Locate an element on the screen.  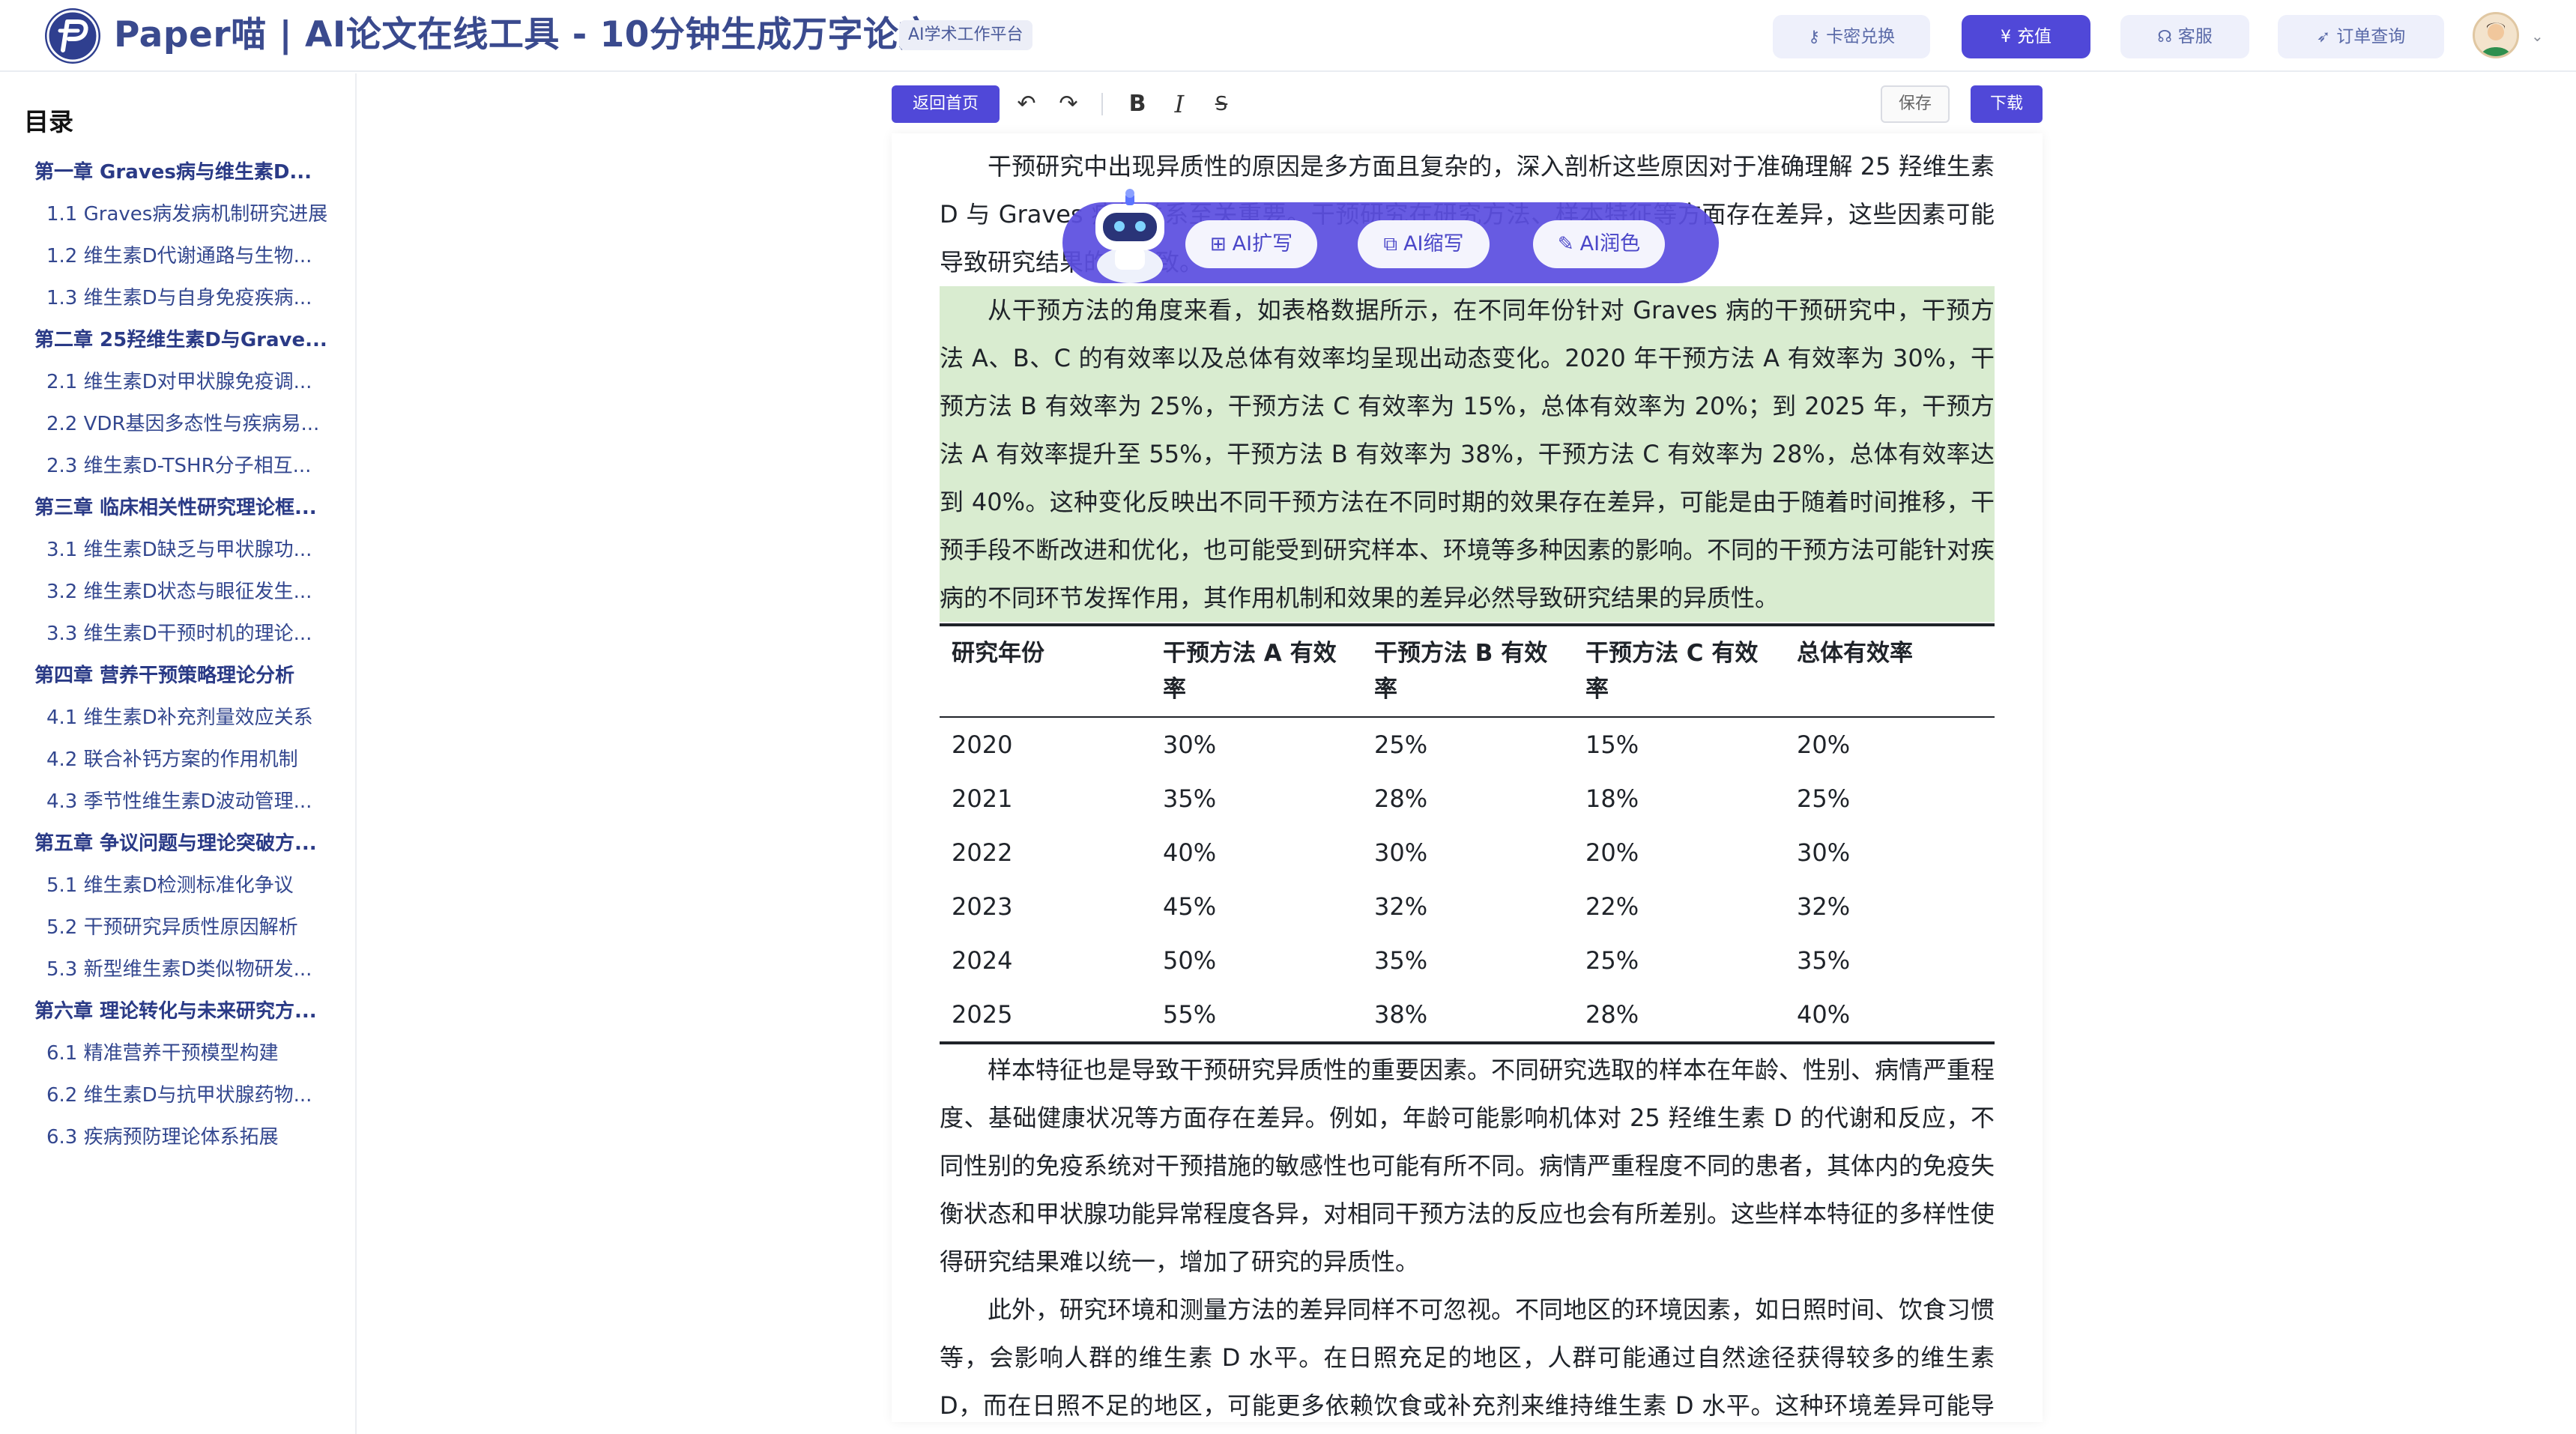
recharge-label: 充值 is located at coordinates (2034, 36).